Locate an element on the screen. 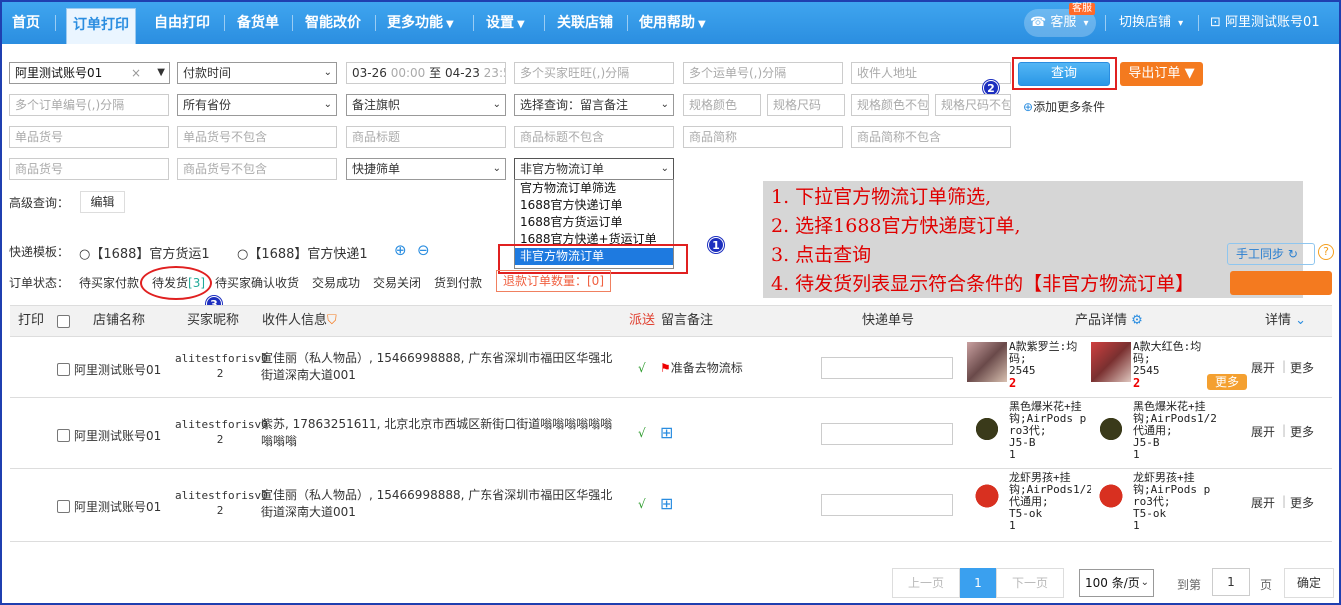  short-name-not-input: 商品简称不包含 is located at coordinates (931, 137).